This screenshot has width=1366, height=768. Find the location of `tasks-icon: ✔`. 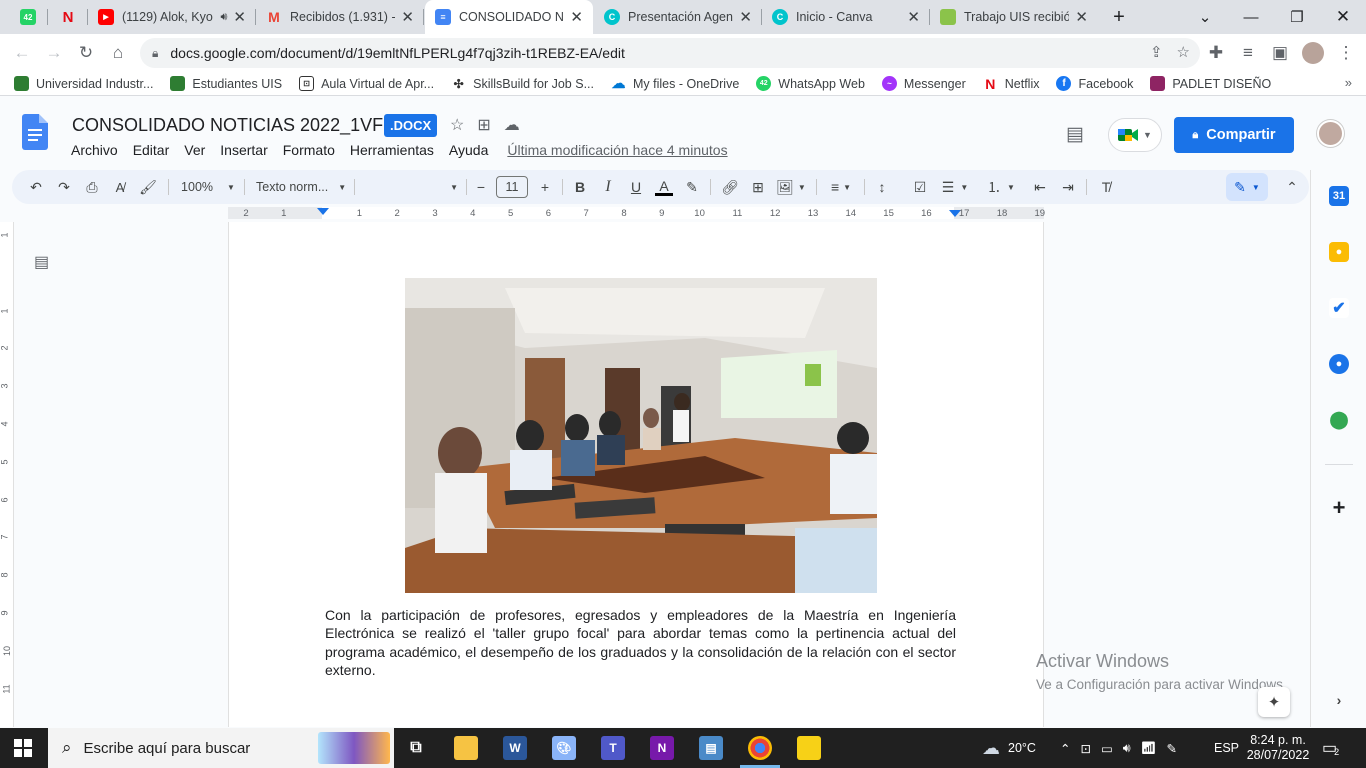

tasks-icon: ✔ is located at coordinates (1339, 308).